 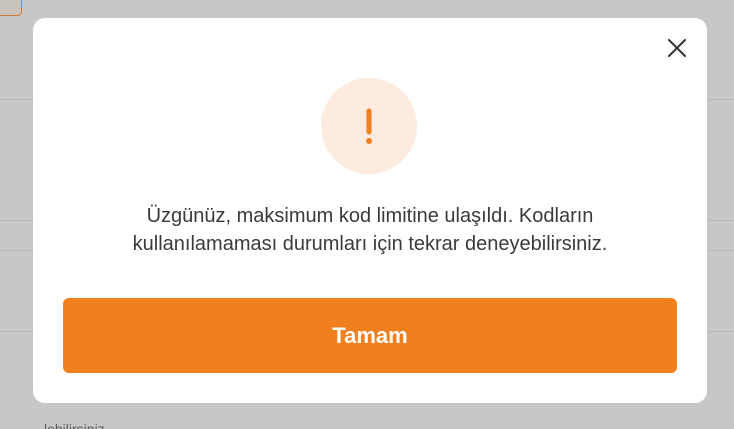 I want to click on close-icon, so click(x=677, y=48).